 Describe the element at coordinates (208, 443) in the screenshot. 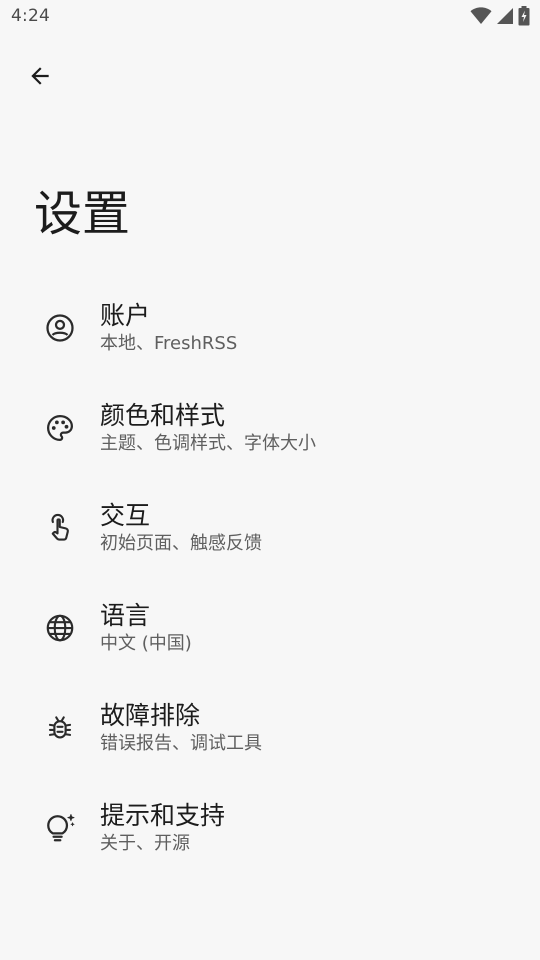

I see `settings-item-subtitle: 主题、色调样式、字体大小` at that location.